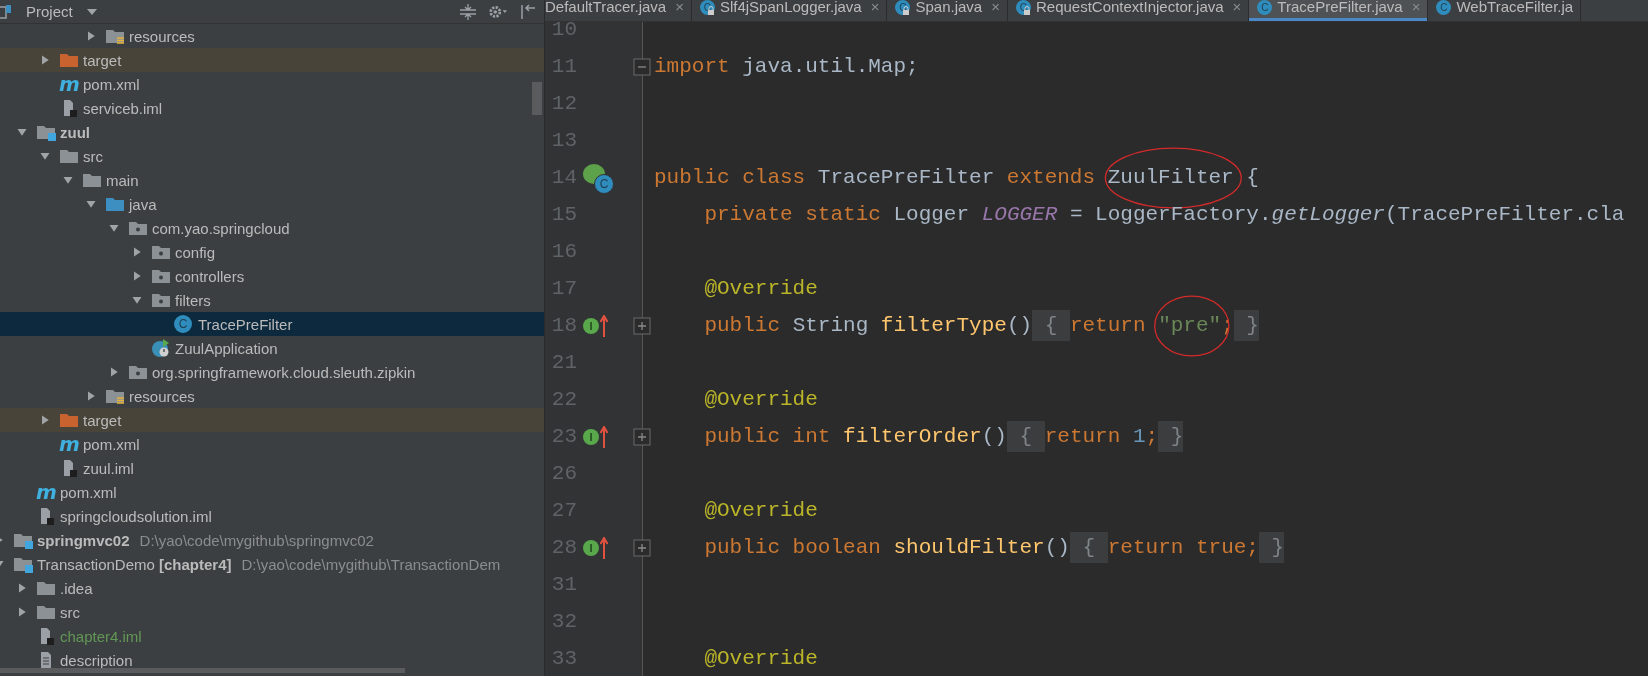 This screenshot has width=1648, height=676. Describe the element at coordinates (134, 564) in the screenshot. I see `tree-item-label: TransactionDemo [chapter4]` at that location.